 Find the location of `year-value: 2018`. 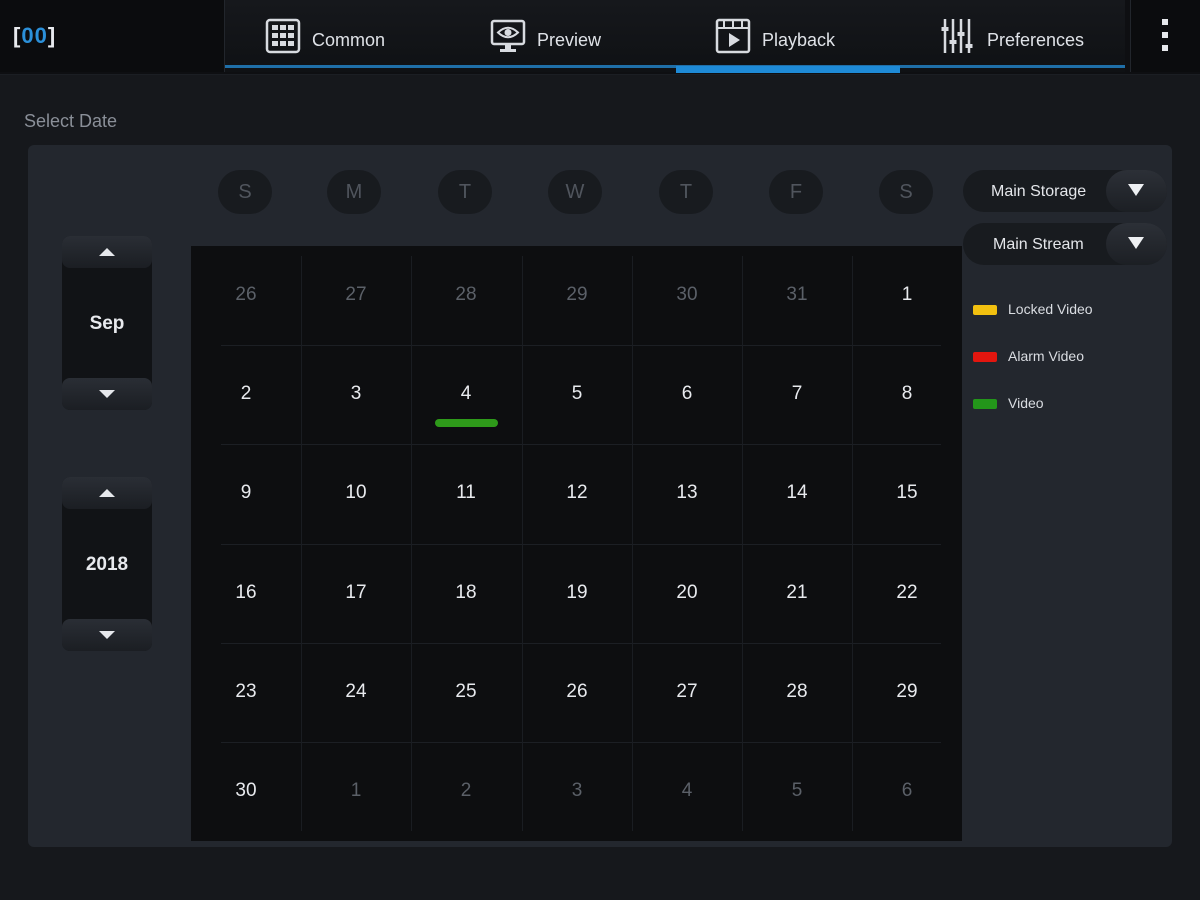

year-value: 2018 is located at coordinates (107, 564).